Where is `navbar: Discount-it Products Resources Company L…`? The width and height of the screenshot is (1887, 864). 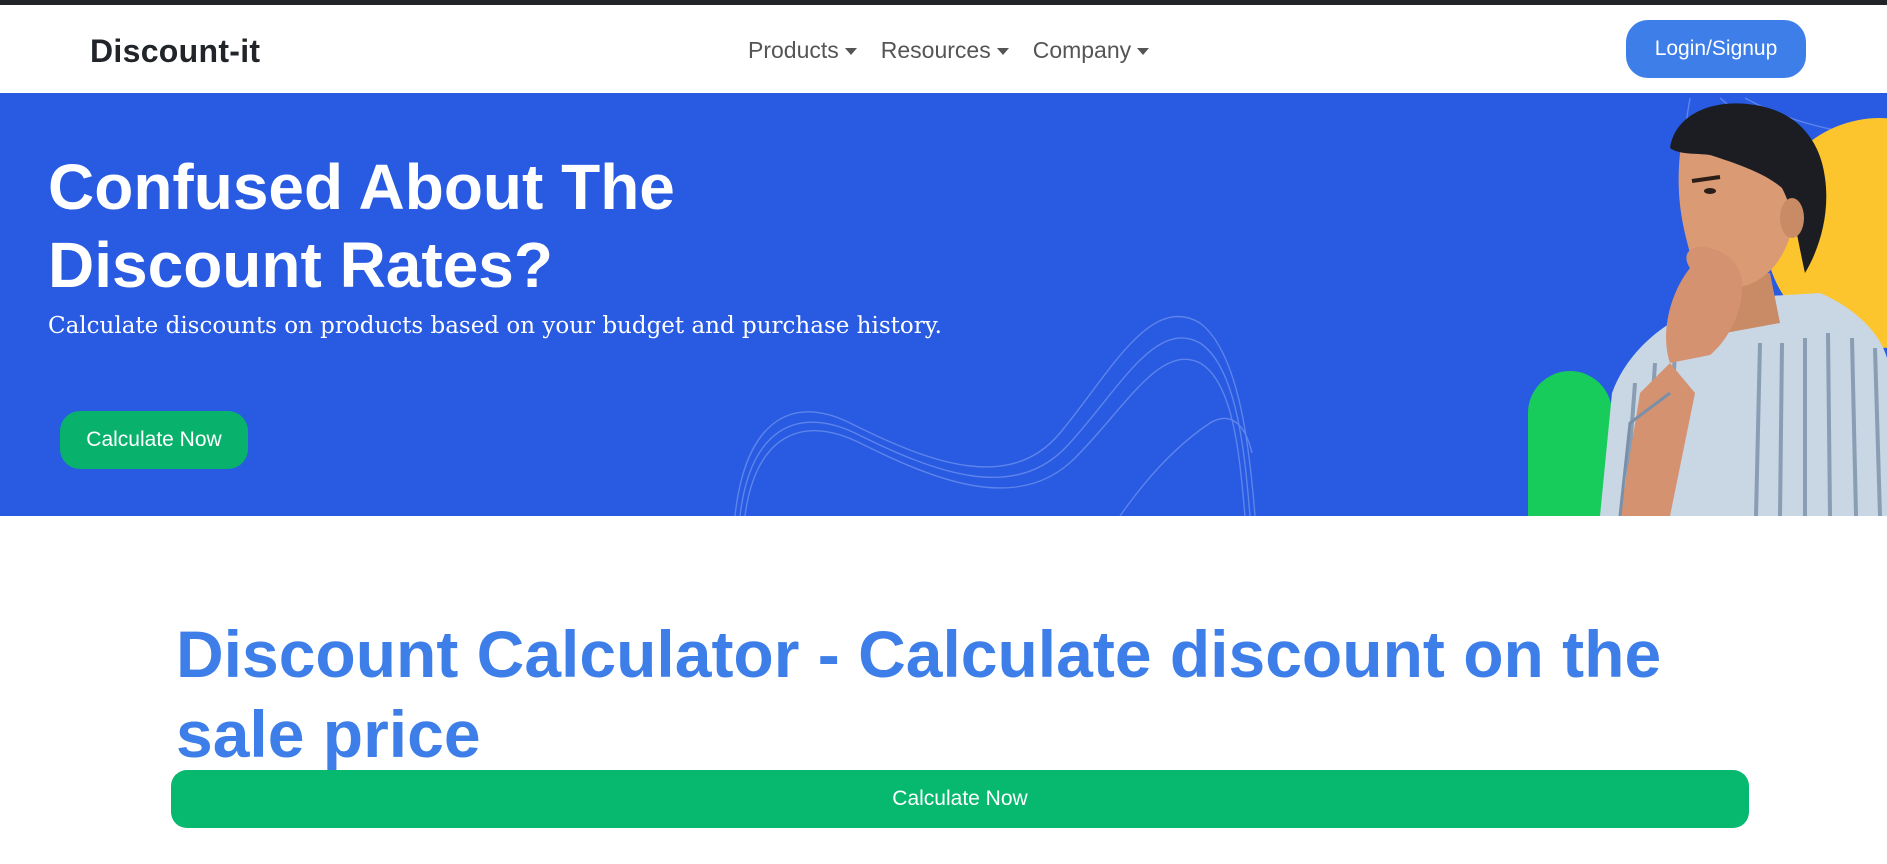 navbar: Discount-it Products Resources Company L… is located at coordinates (943, 49).